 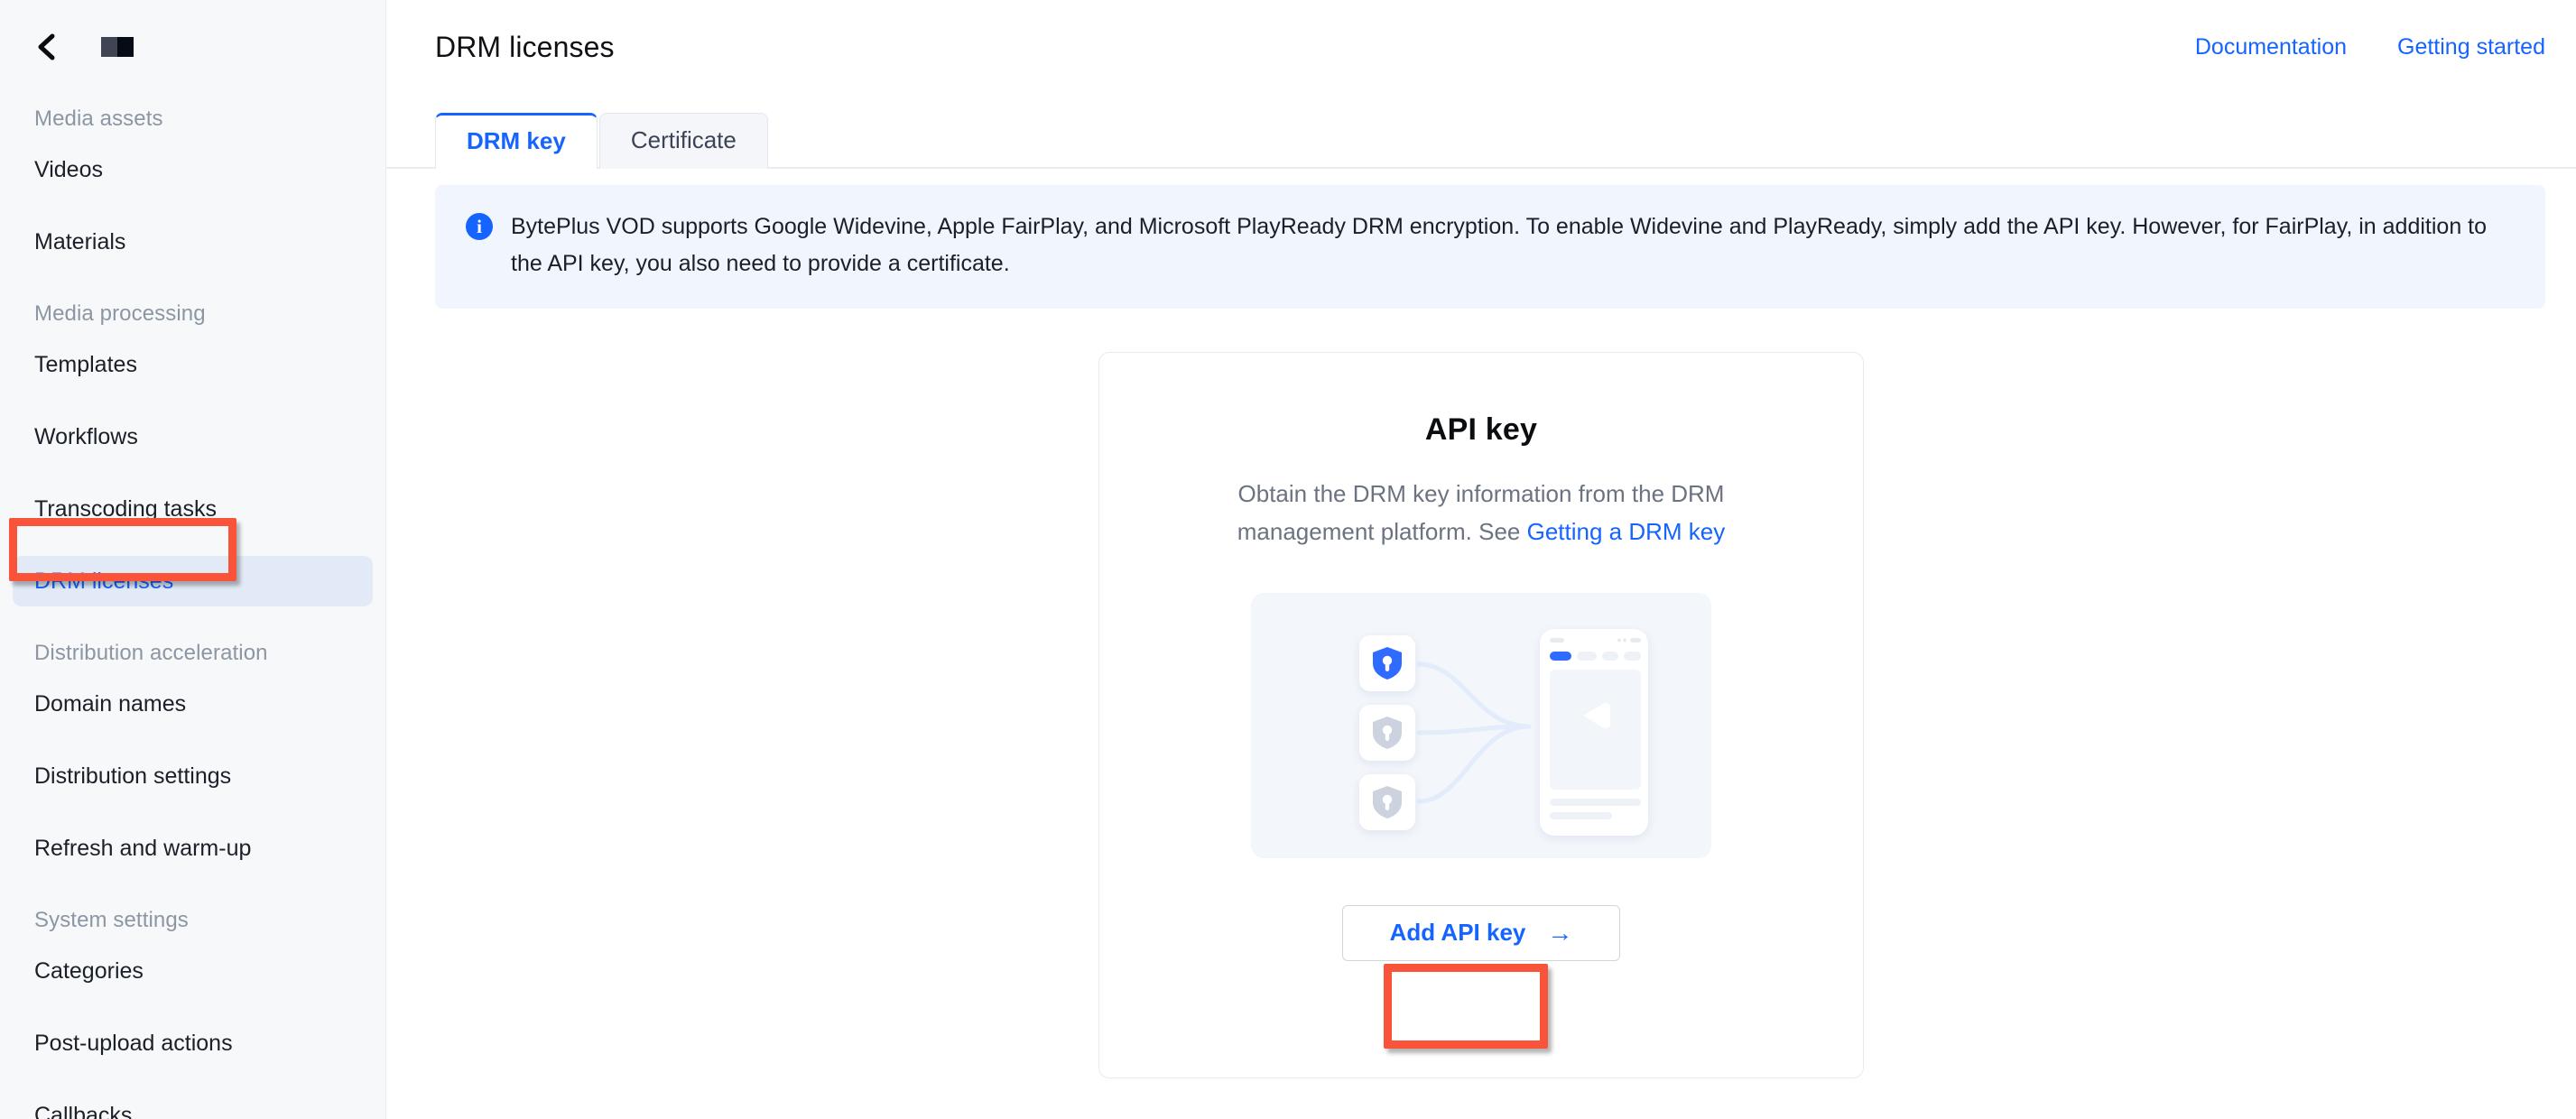 What do you see at coordinates (193, 581) in the screenshot?
I see `sidebar-item-drm-licenses: DRM licenses` at bounding box center [193, 581].